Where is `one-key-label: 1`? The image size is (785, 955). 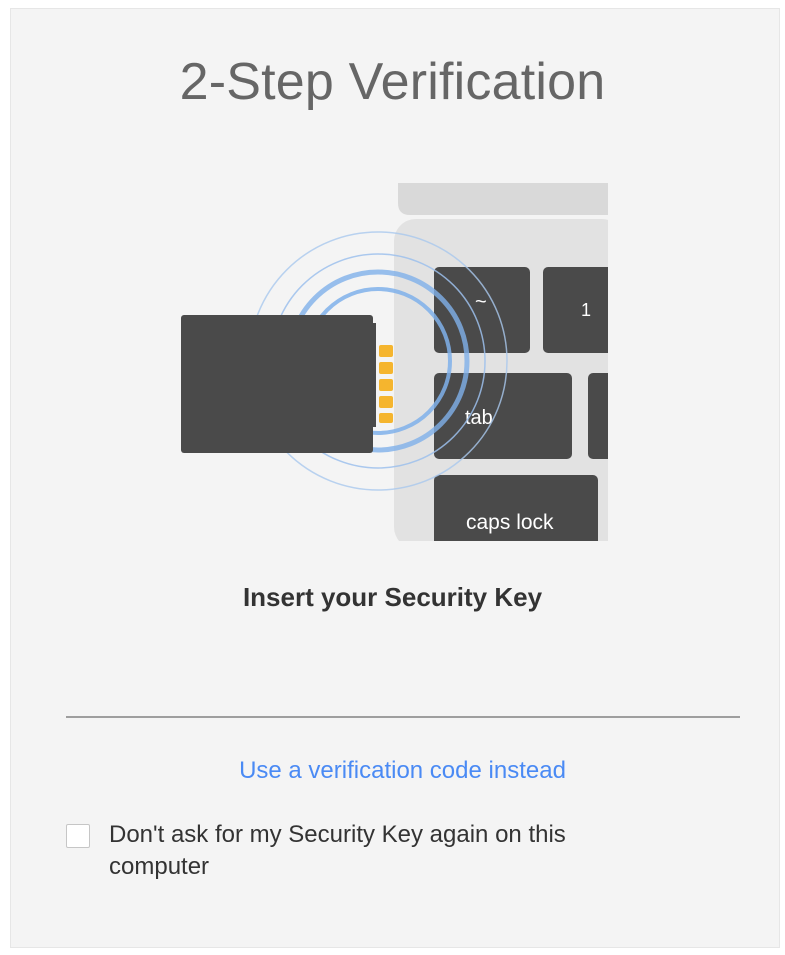
one-key-label: 1 is located at coordinates (586, 310).